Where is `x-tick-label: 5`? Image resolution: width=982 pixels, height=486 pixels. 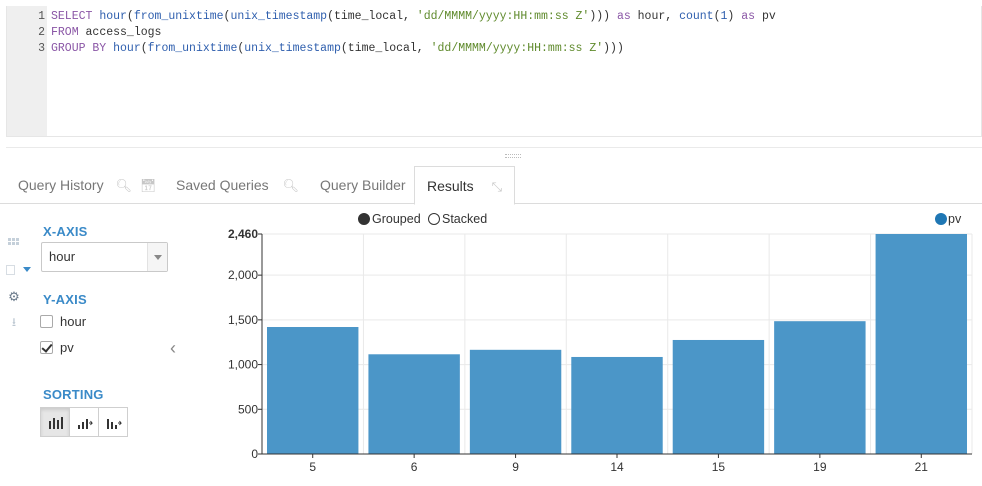 x-tick-label: 5 is located at coordinates (312, 467).